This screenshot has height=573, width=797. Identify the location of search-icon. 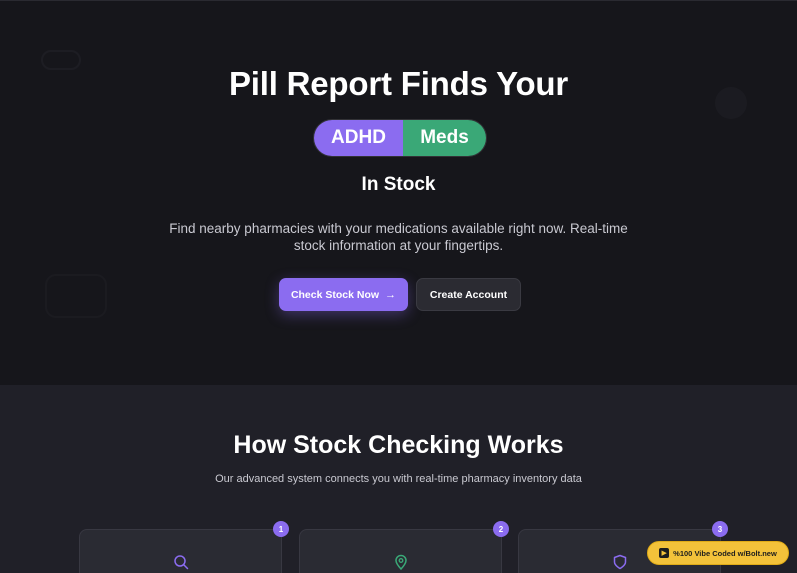
(181, 562).